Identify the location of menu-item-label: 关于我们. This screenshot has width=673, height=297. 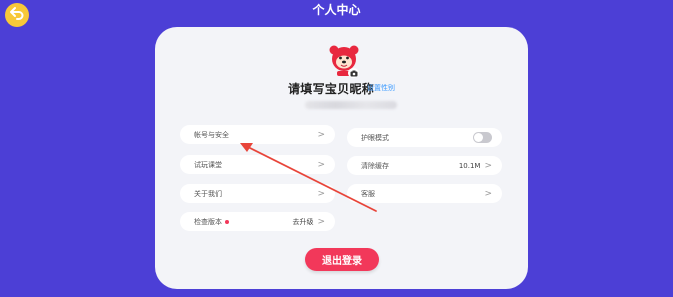
(208, 193).